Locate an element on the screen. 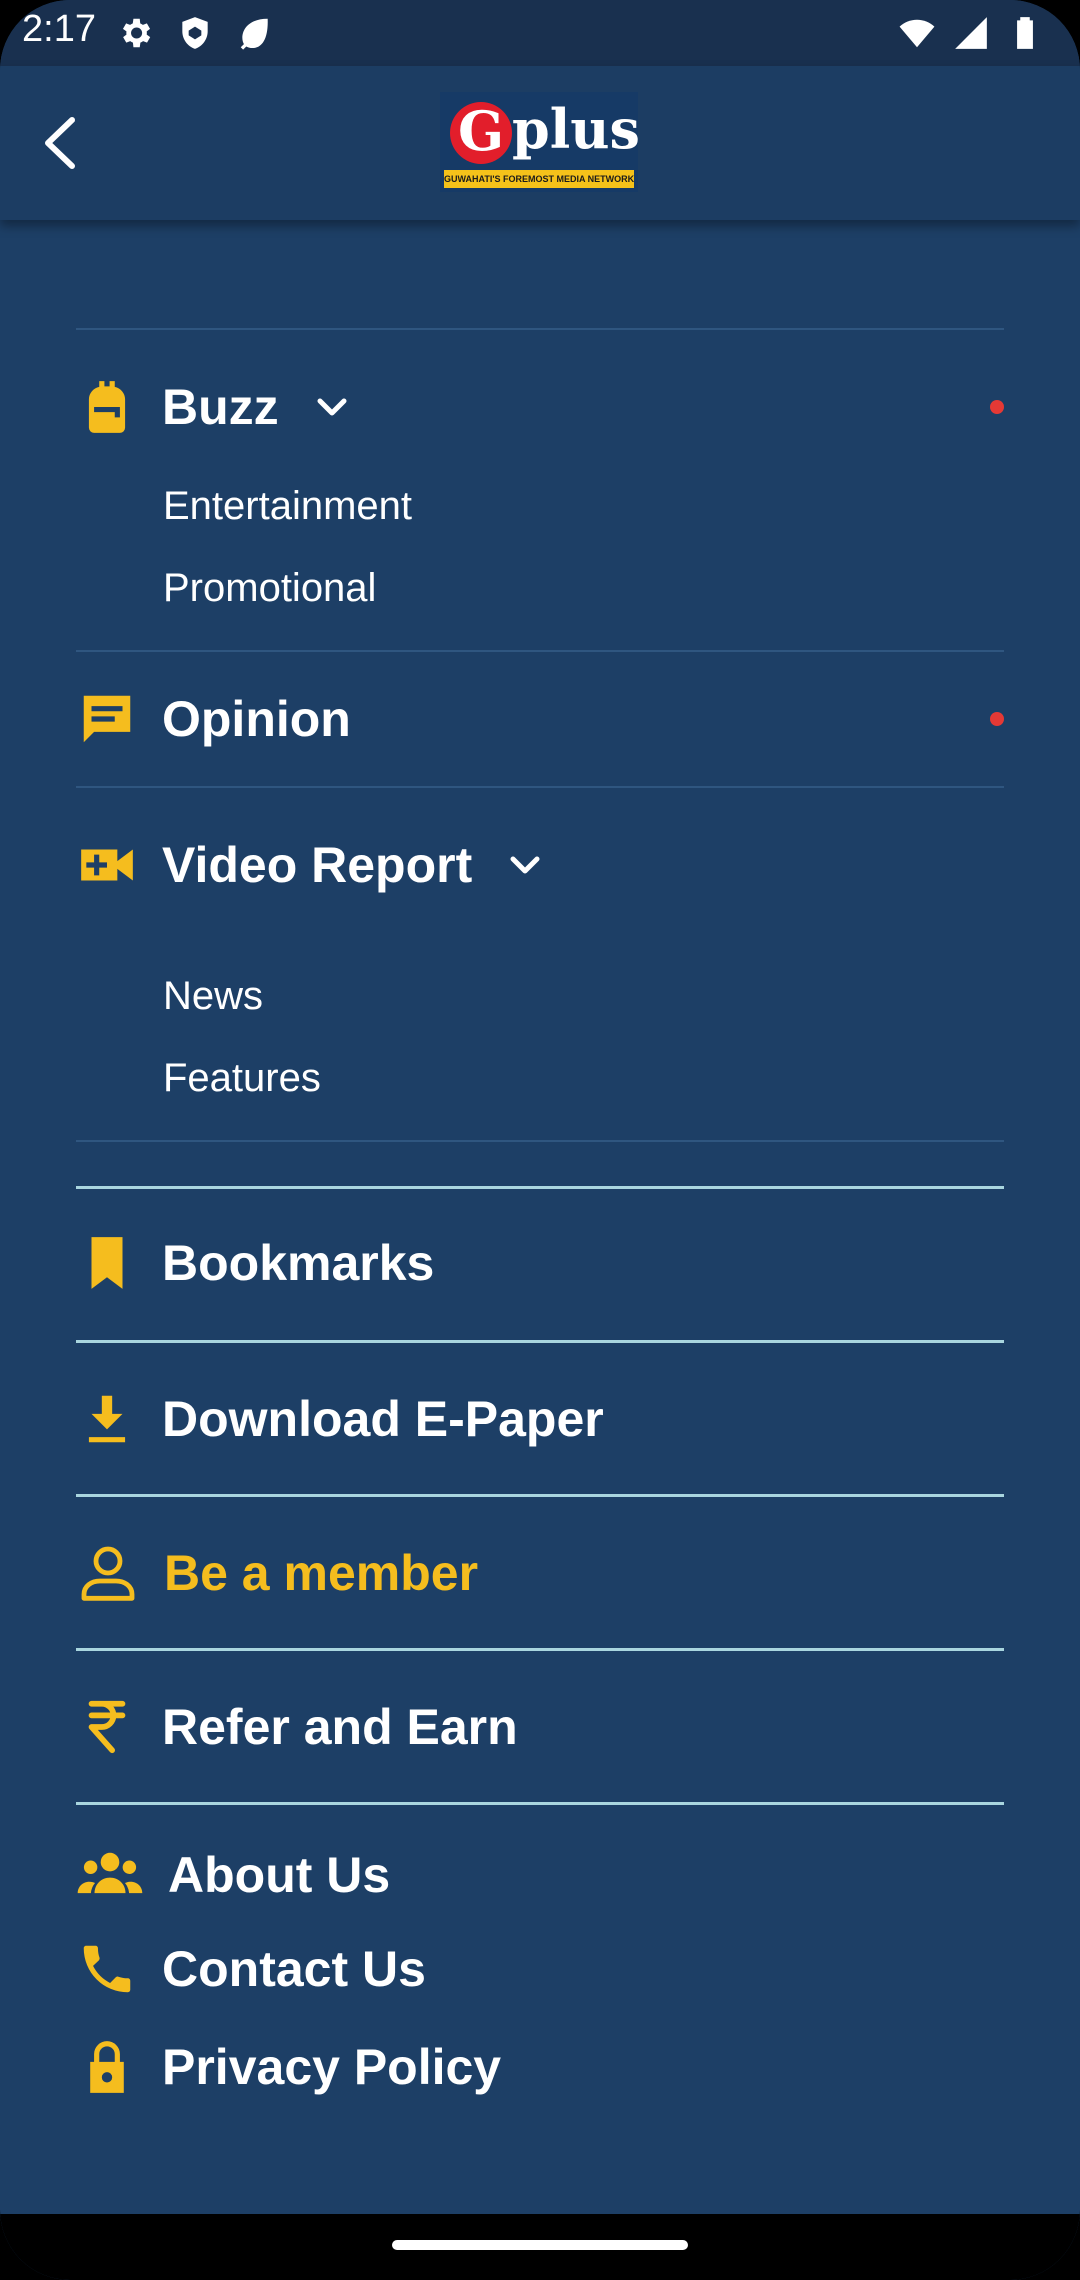 The height and width of the screenshot is (2280, 1080). rupee-icon is located at coordinates (107, 1727).